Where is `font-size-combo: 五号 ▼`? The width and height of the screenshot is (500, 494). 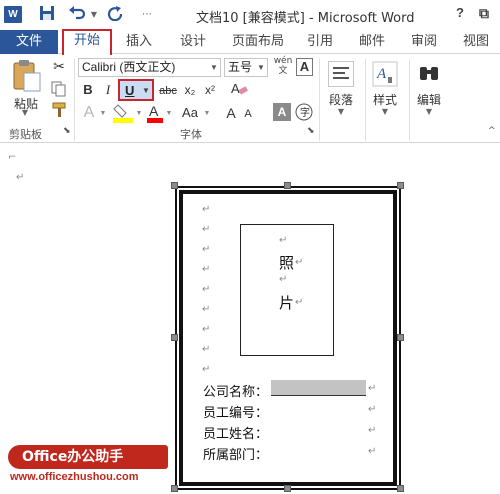
font-size-combo: 五号 ▼ is located at coordinates (246, 67).